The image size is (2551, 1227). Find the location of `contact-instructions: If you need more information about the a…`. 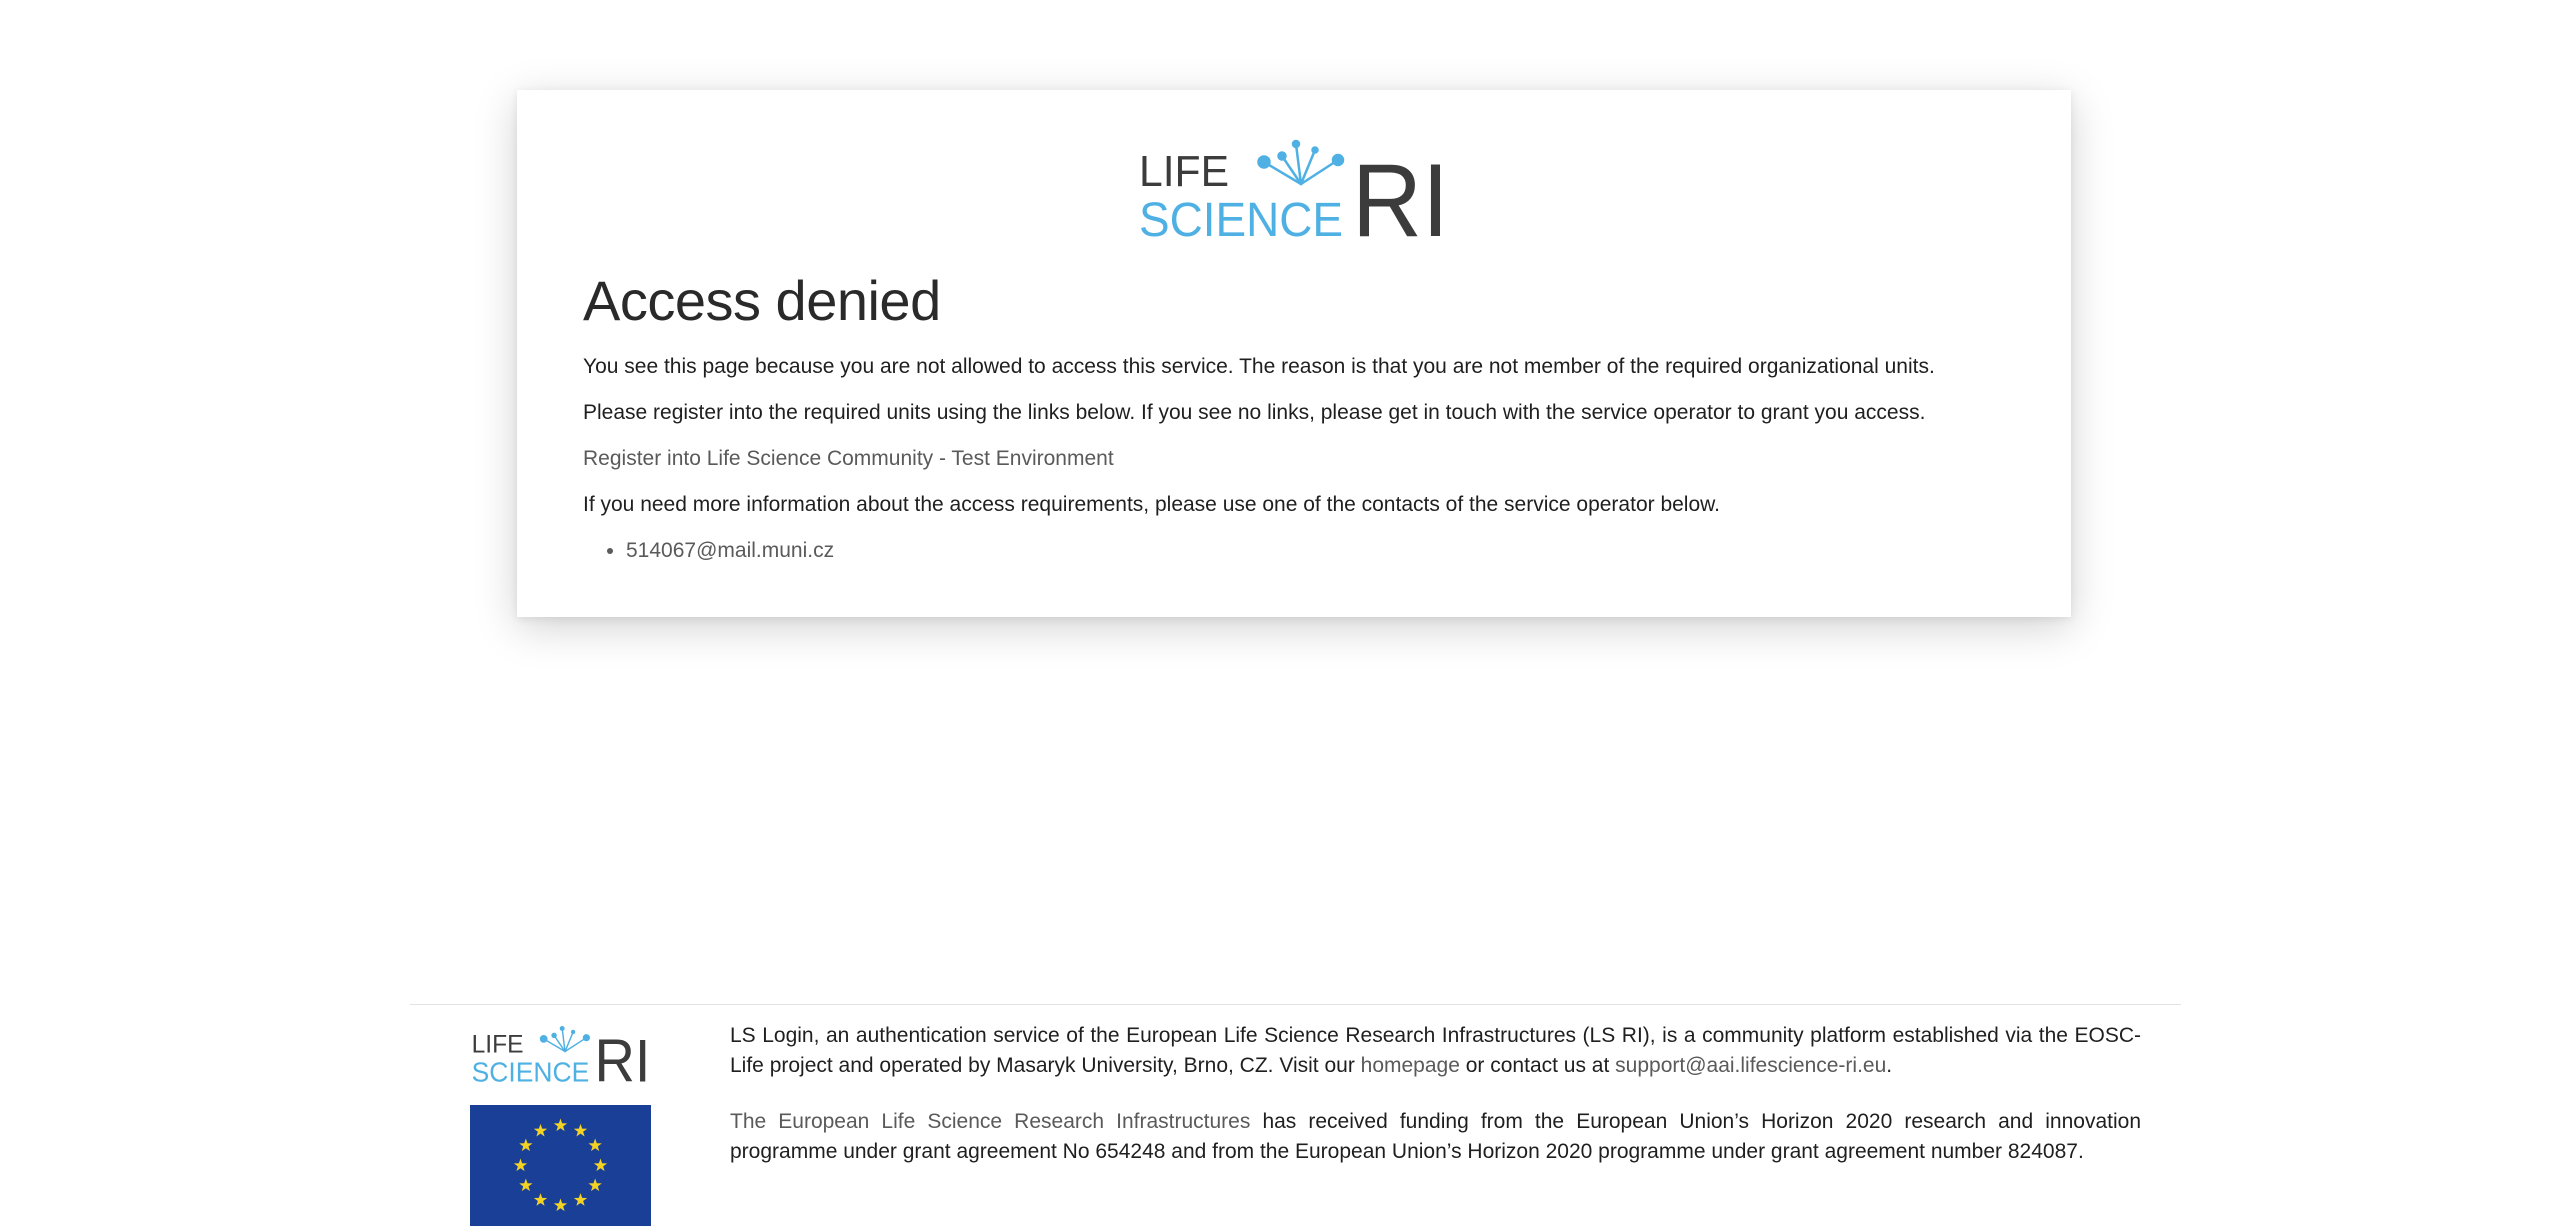

contact-instructions: If you need more information about the a… is located at coordinates (1151, 504).